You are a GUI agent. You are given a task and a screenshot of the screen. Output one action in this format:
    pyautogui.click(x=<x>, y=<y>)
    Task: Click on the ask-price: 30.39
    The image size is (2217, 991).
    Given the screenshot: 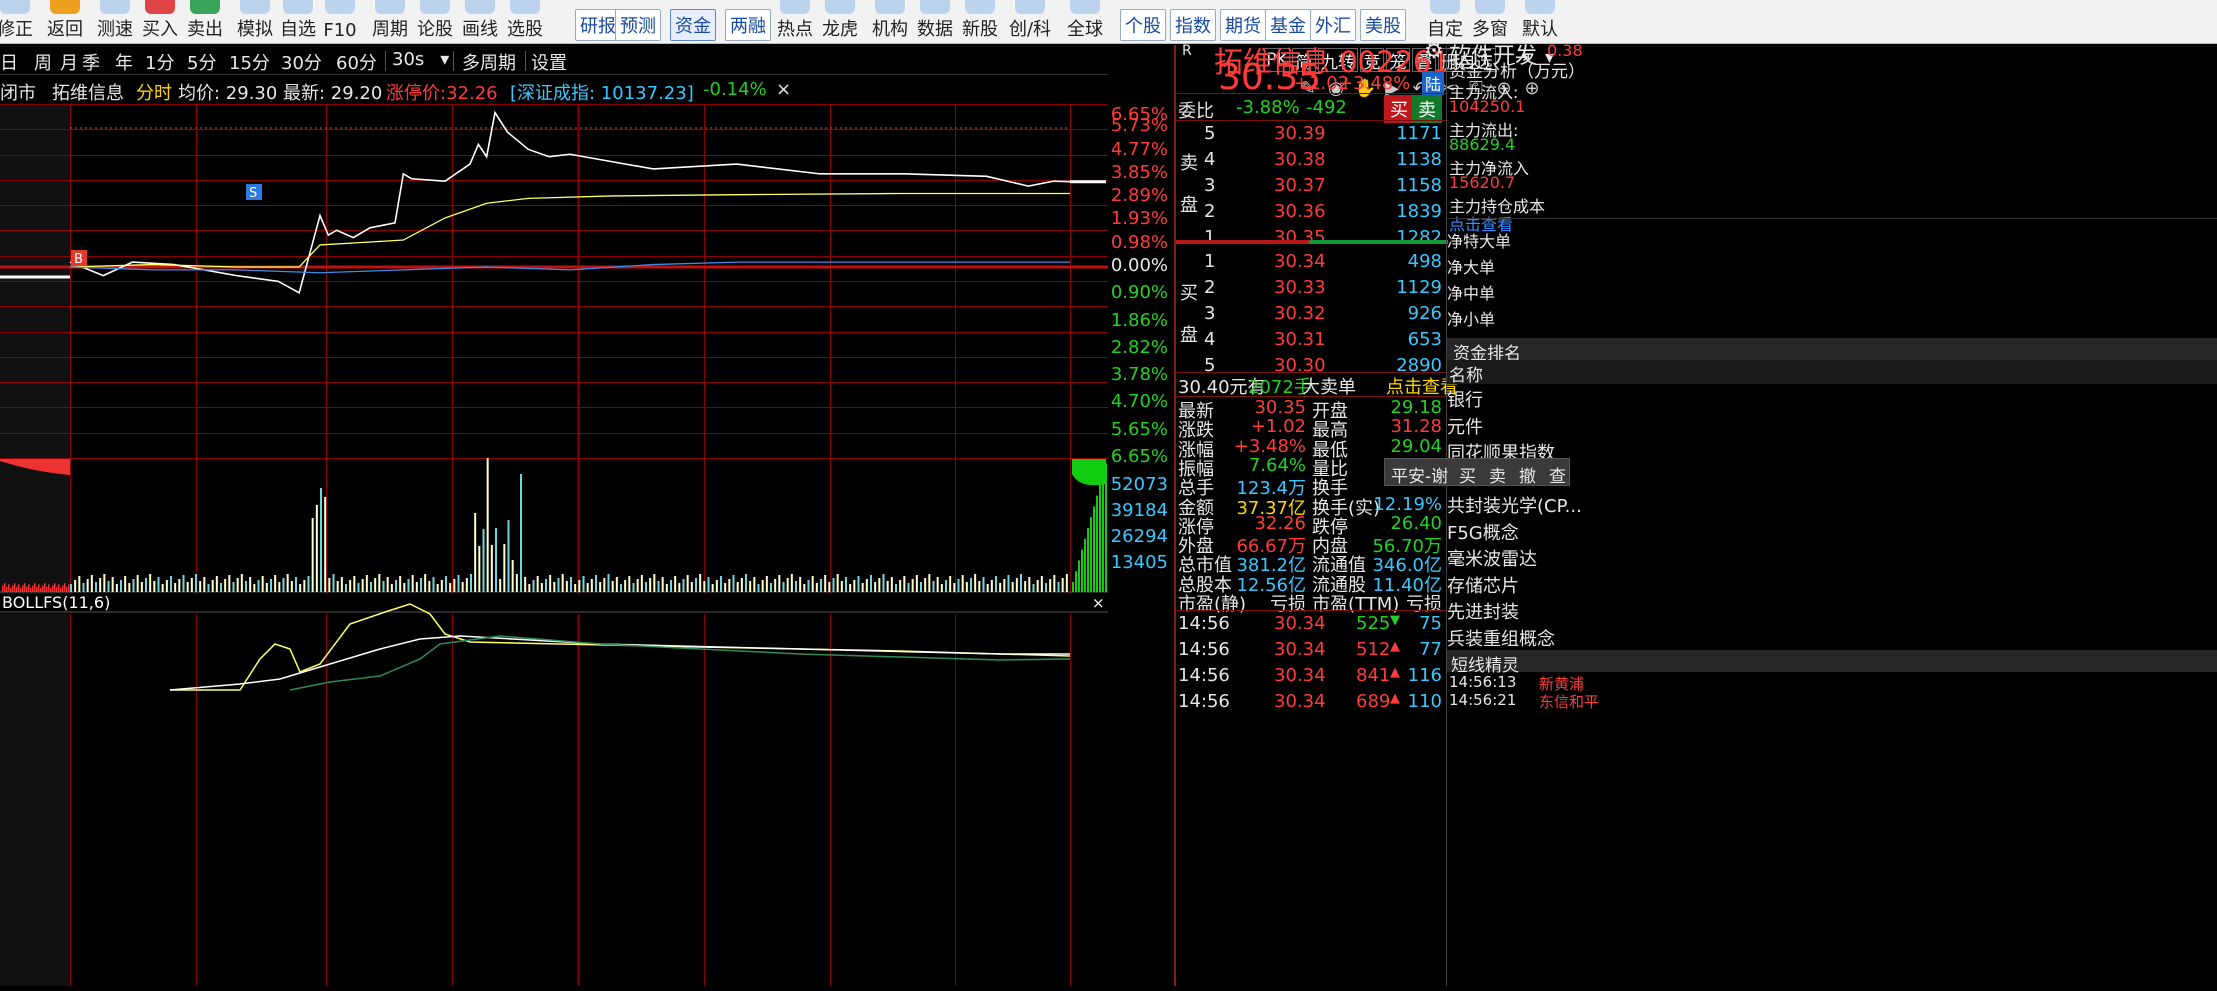 What is the action you would take?
    pyautogui.click(x=1300, y=133)
    